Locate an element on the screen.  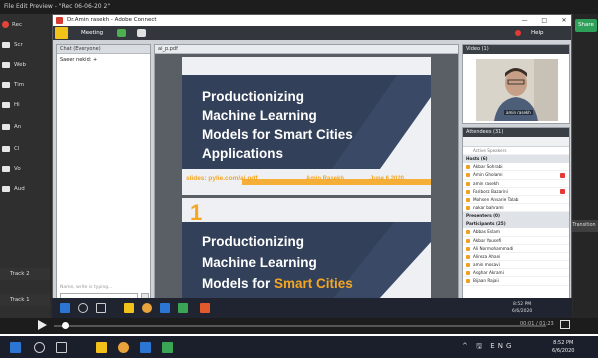
outer-taskbar: ^ 🖫 ENG 8:52 PM 6/6/2020 is located at coordinates (299, 347).